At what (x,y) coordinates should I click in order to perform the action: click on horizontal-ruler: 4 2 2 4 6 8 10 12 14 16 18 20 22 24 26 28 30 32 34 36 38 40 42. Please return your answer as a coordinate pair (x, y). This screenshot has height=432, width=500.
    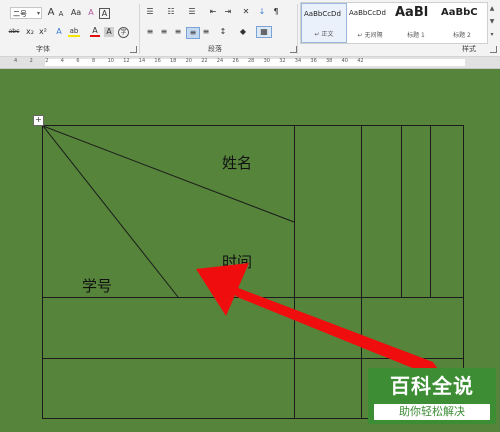
    Looking at the image, I should click on (250, 63).